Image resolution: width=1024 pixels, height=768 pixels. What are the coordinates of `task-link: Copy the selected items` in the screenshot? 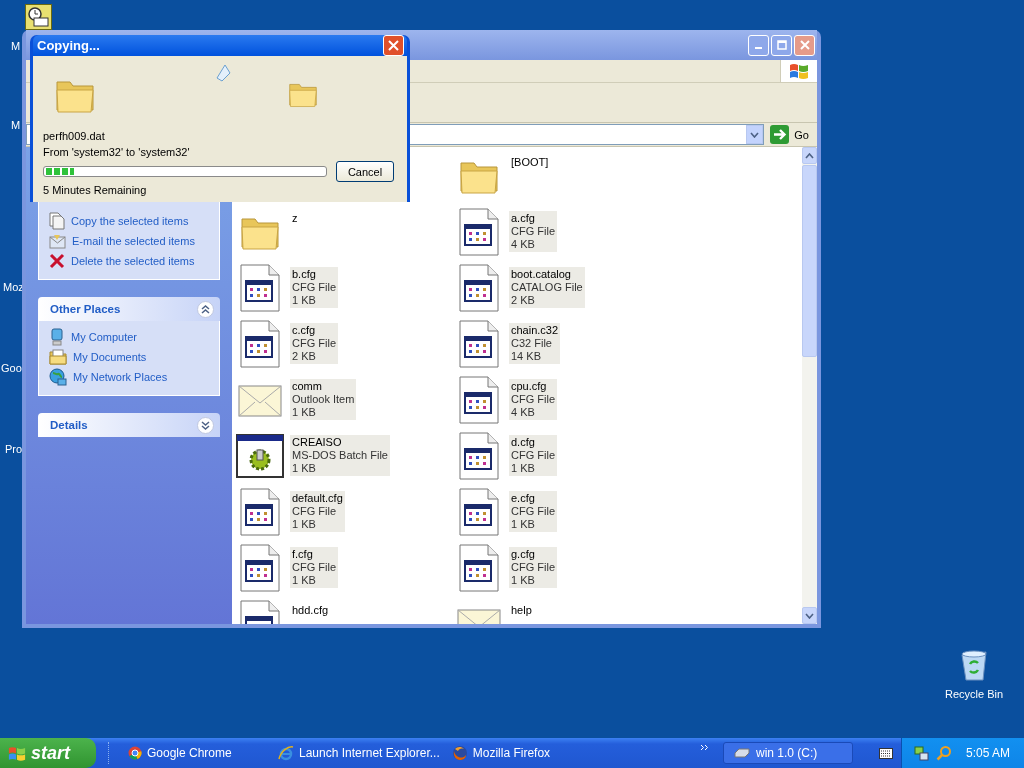 It's located at (129, 221).